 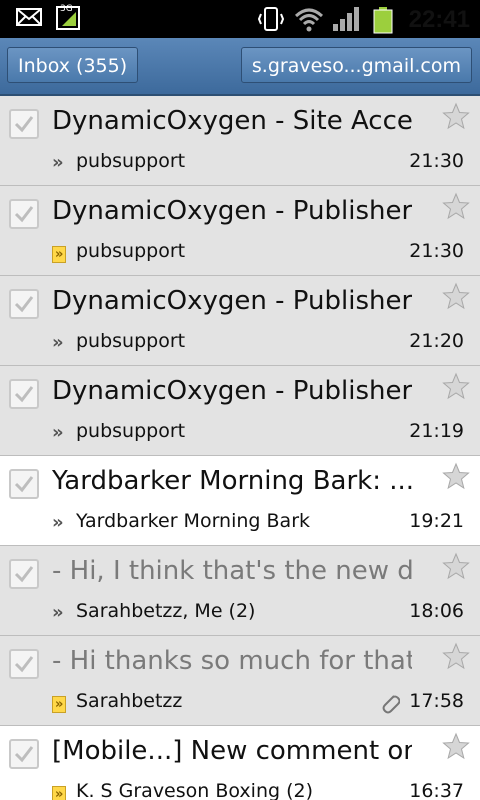 What do you see at coordinates (129, 701) in the screenshot?
I see `message-sender: Sarahbetzz` at bounding box center [129, 701].